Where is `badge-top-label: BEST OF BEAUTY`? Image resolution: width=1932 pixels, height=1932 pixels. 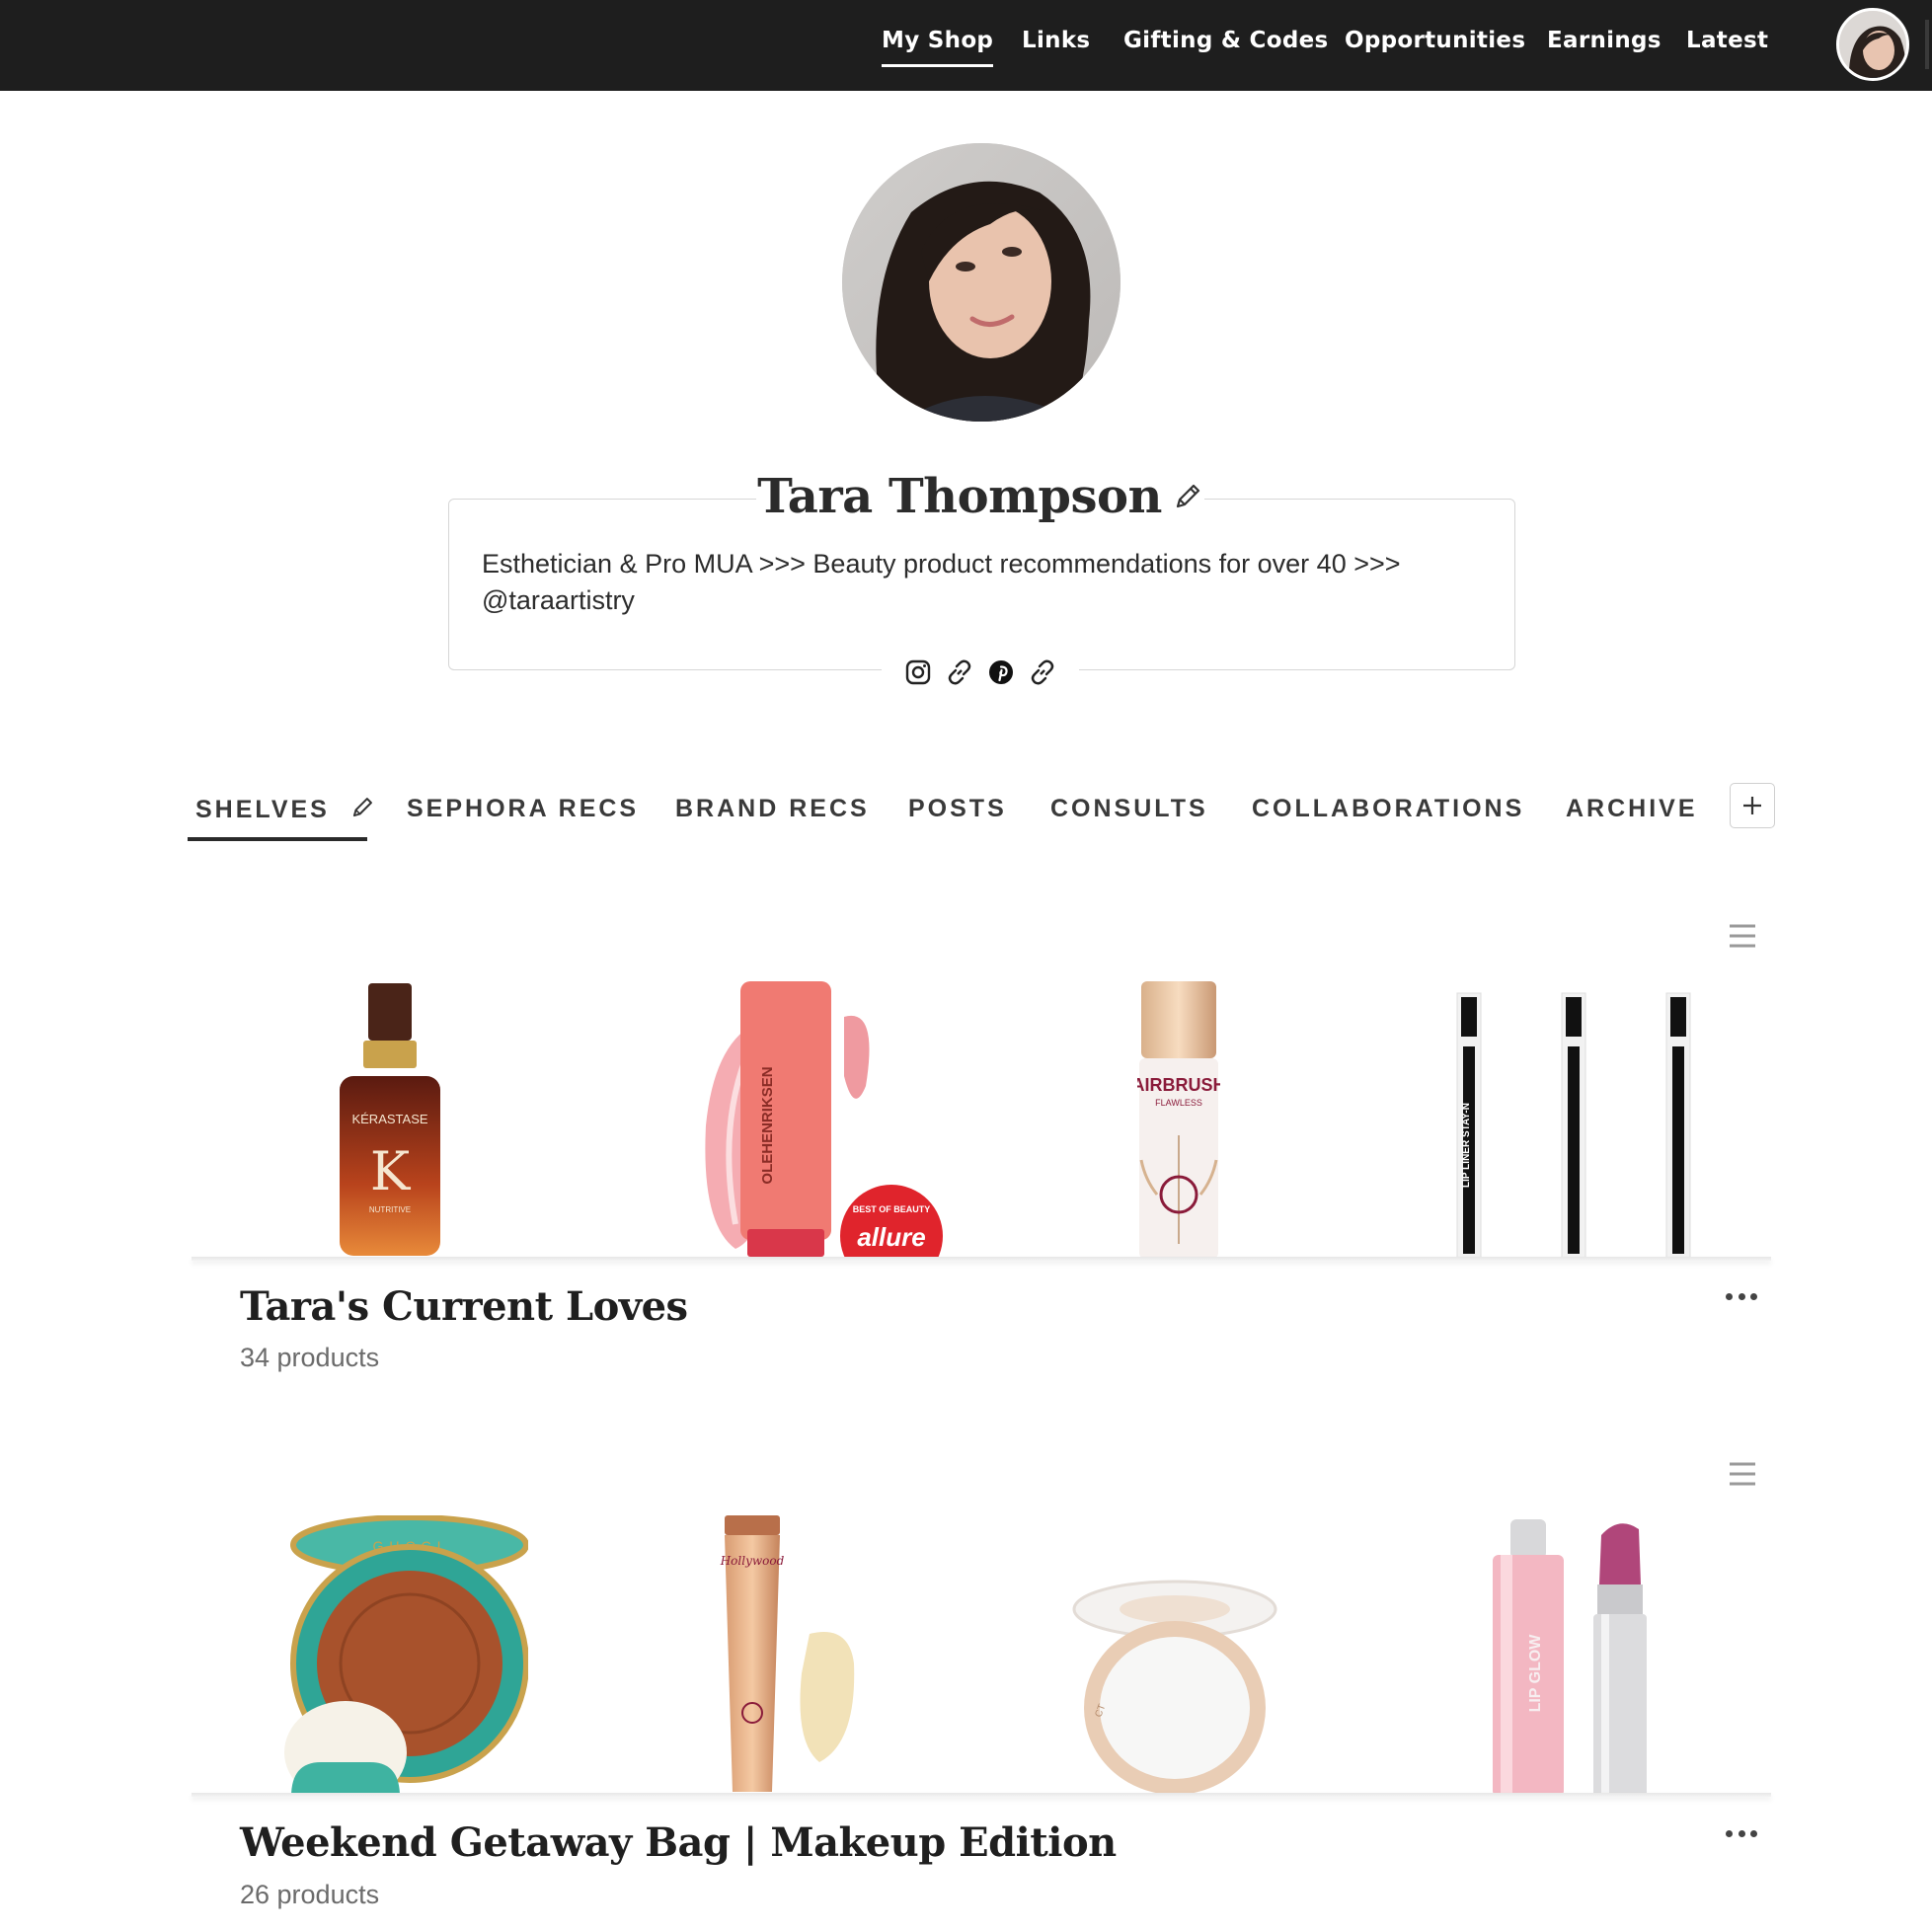 badge-top-label: BEST OF BEAUTY is located at coordinates (892, 1209).